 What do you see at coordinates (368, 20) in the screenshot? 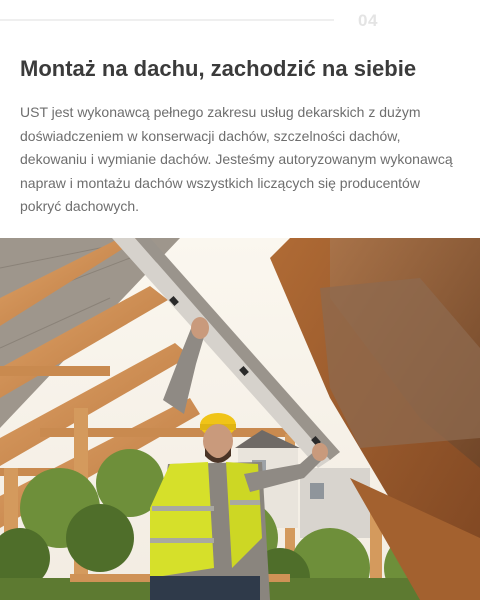
I see `step-number: 04` at bounding box center [368, 20].